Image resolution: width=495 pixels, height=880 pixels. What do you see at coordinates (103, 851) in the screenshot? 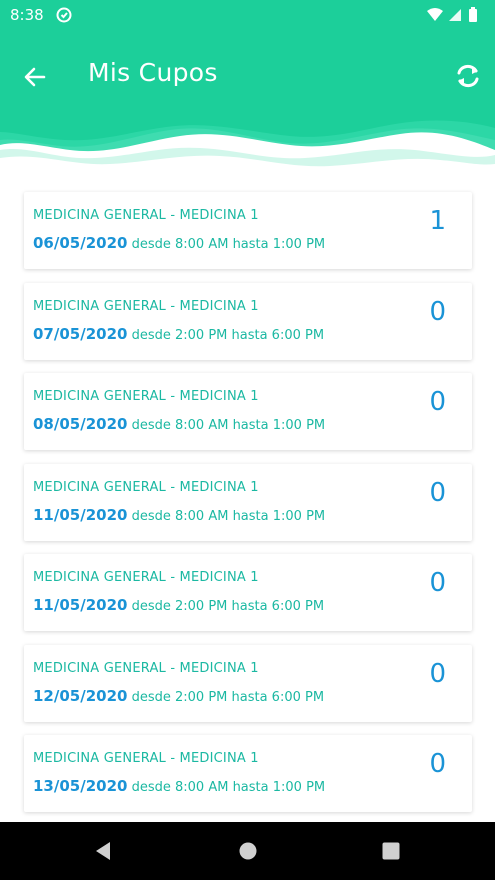
I see `nav-back-icon` at bounding box center [103, 851].